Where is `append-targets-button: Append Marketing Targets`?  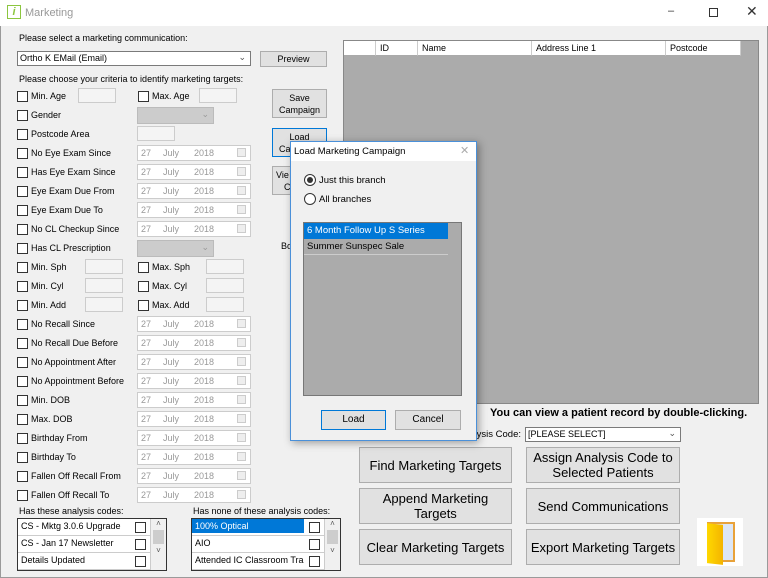 append-targets-button: Append Marketing Targets is located at coordinates (435, 506).